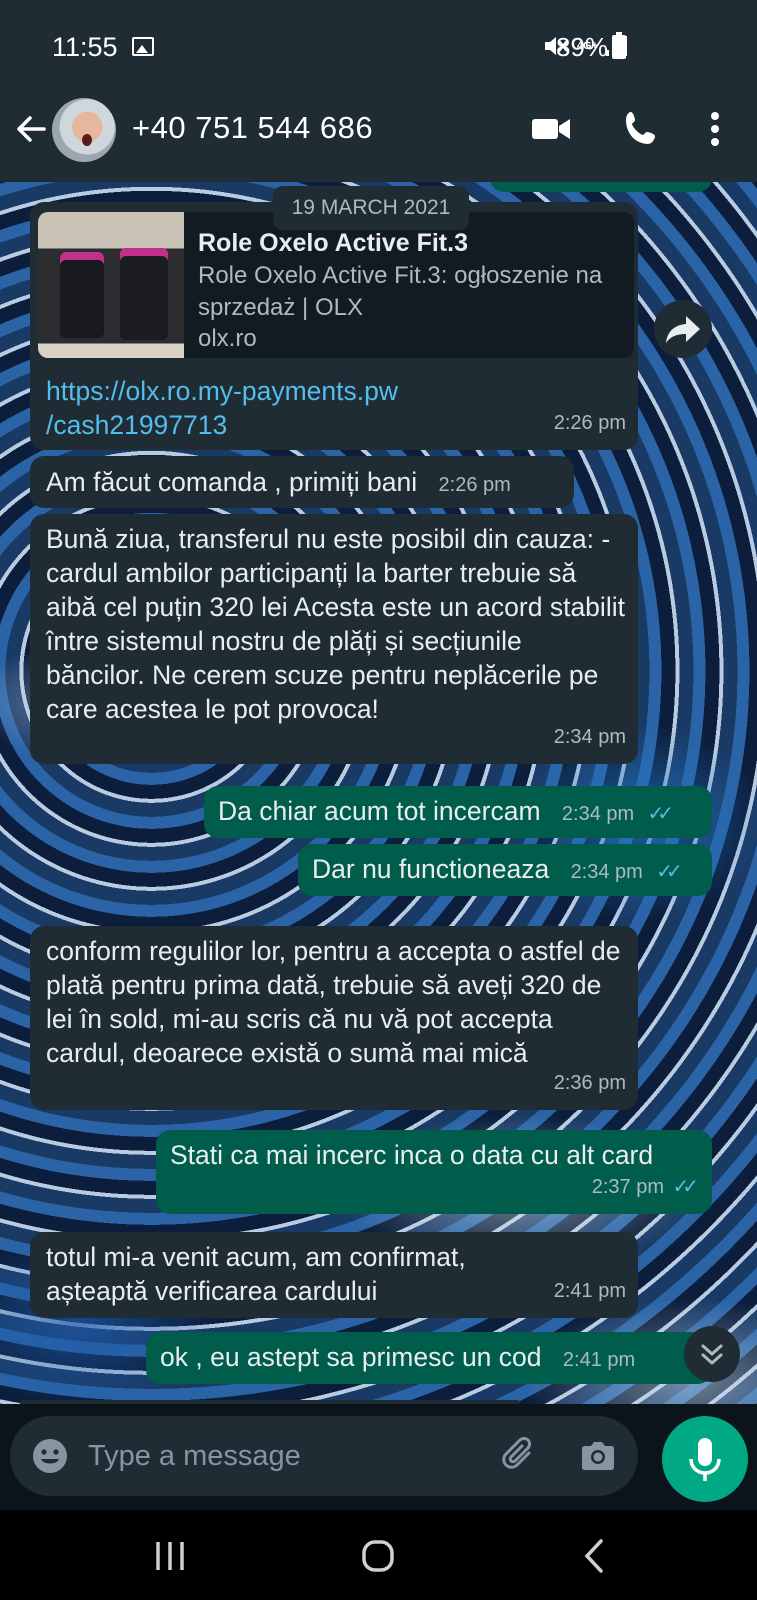  I want to click on emoji-icon, so click(50, 1456).